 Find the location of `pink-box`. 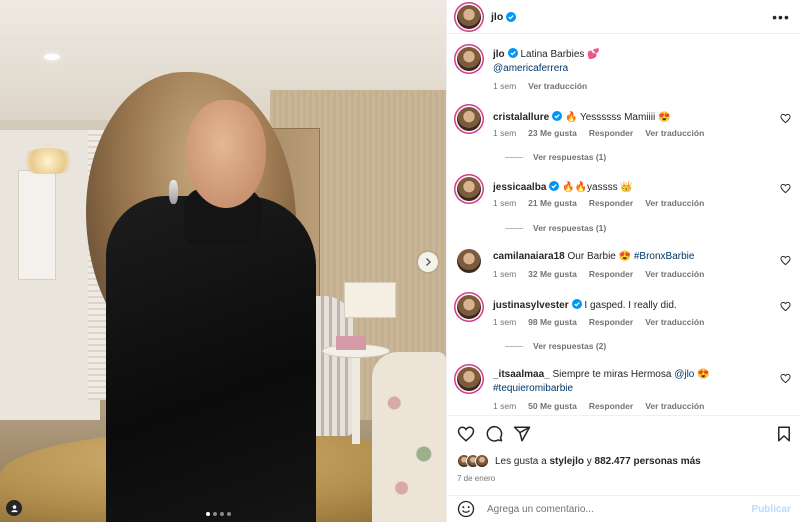

pink-box is located at coordinates (351, 343).